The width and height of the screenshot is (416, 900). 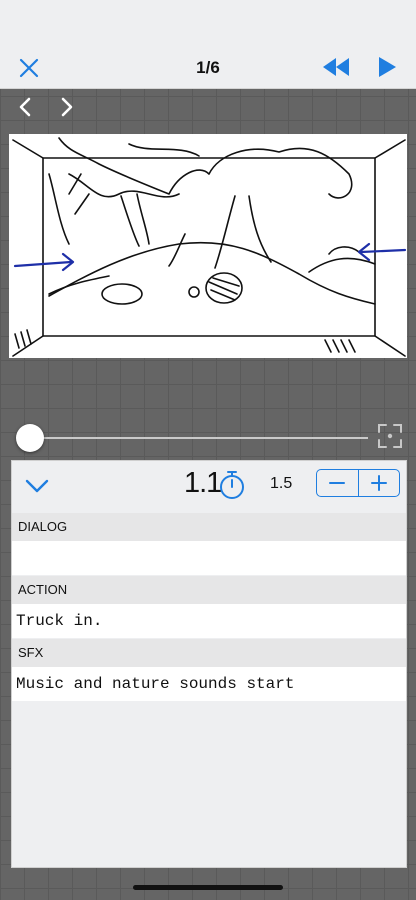 I want to click on sfx-label: SFX, so click(x=209, y=653).